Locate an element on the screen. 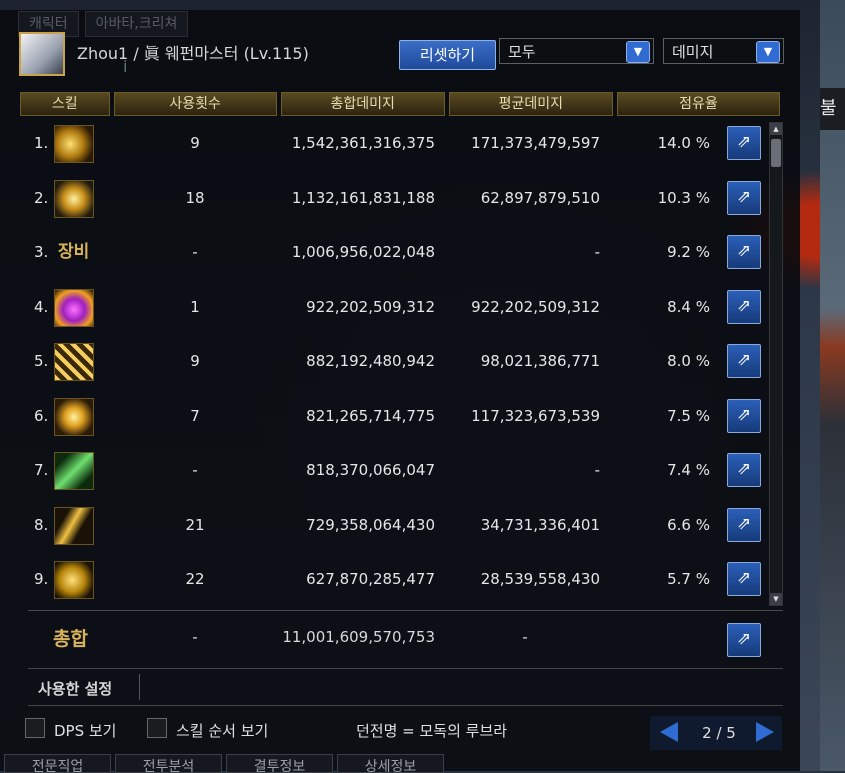 The width and height of the screenshot is (845, 773). tab-detail-info: 상세정보 is located at coordinates (390, 763).